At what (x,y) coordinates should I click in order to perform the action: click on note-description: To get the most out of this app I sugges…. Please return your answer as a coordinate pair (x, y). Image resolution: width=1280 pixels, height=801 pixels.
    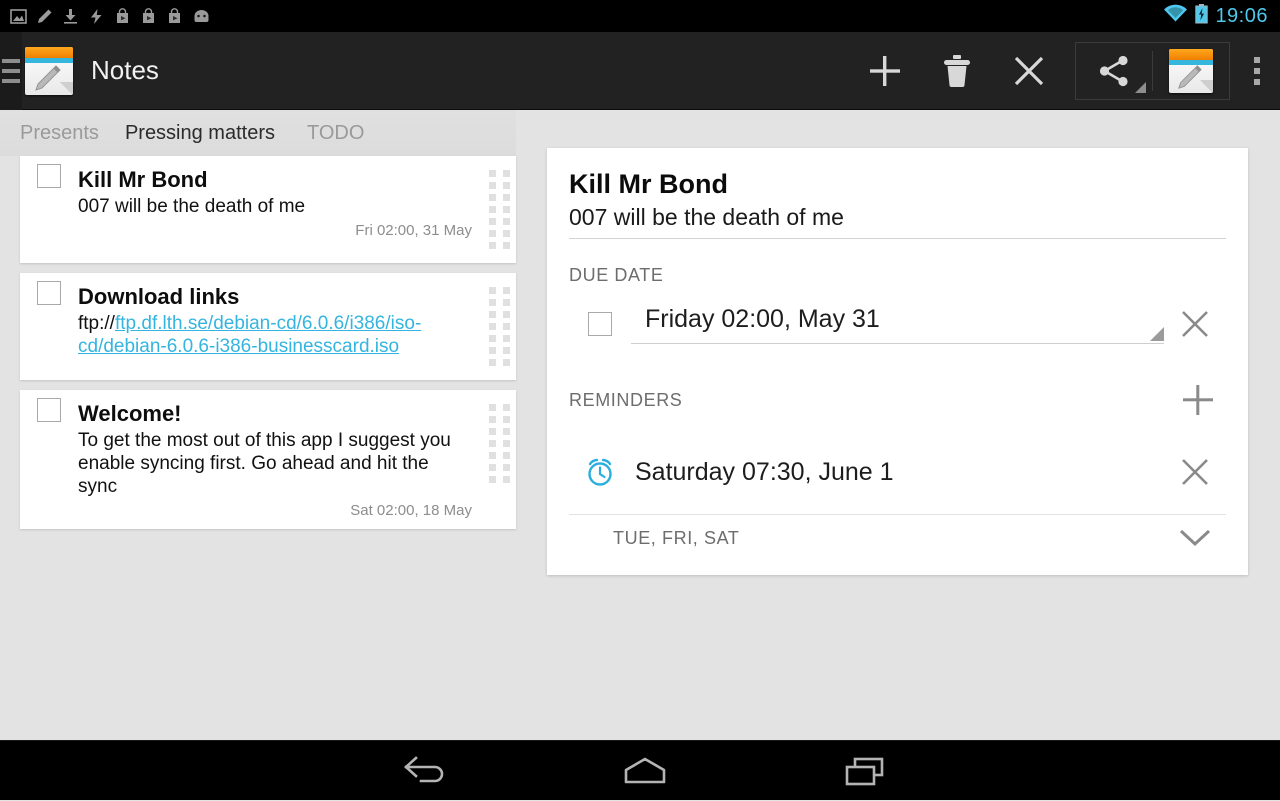
    Looking at the image, I should click on (275, 464).